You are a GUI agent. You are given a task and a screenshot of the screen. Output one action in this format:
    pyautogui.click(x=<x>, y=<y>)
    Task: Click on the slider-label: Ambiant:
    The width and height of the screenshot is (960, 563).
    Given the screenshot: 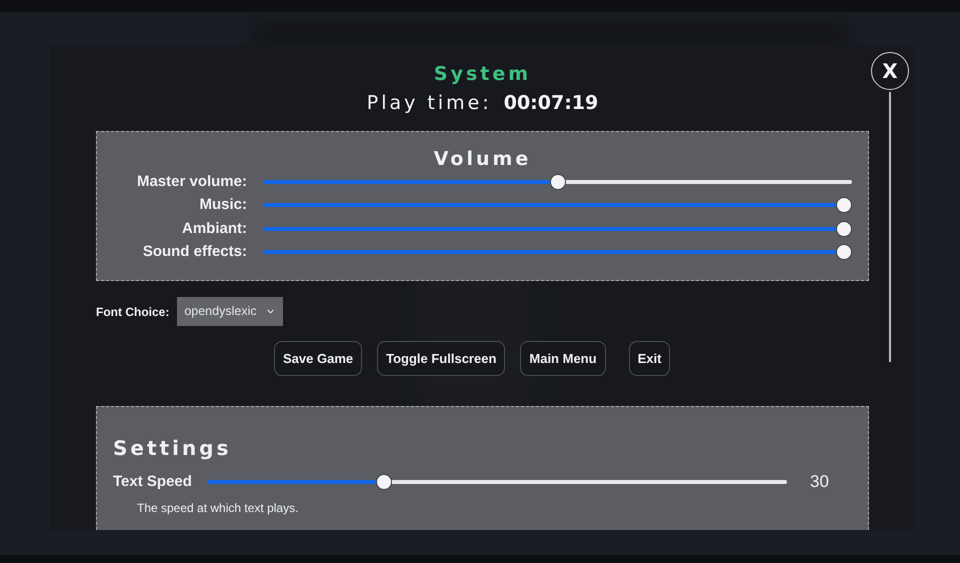 What is the action you would take?
    pyautogui.click(x=214, y=228)
    